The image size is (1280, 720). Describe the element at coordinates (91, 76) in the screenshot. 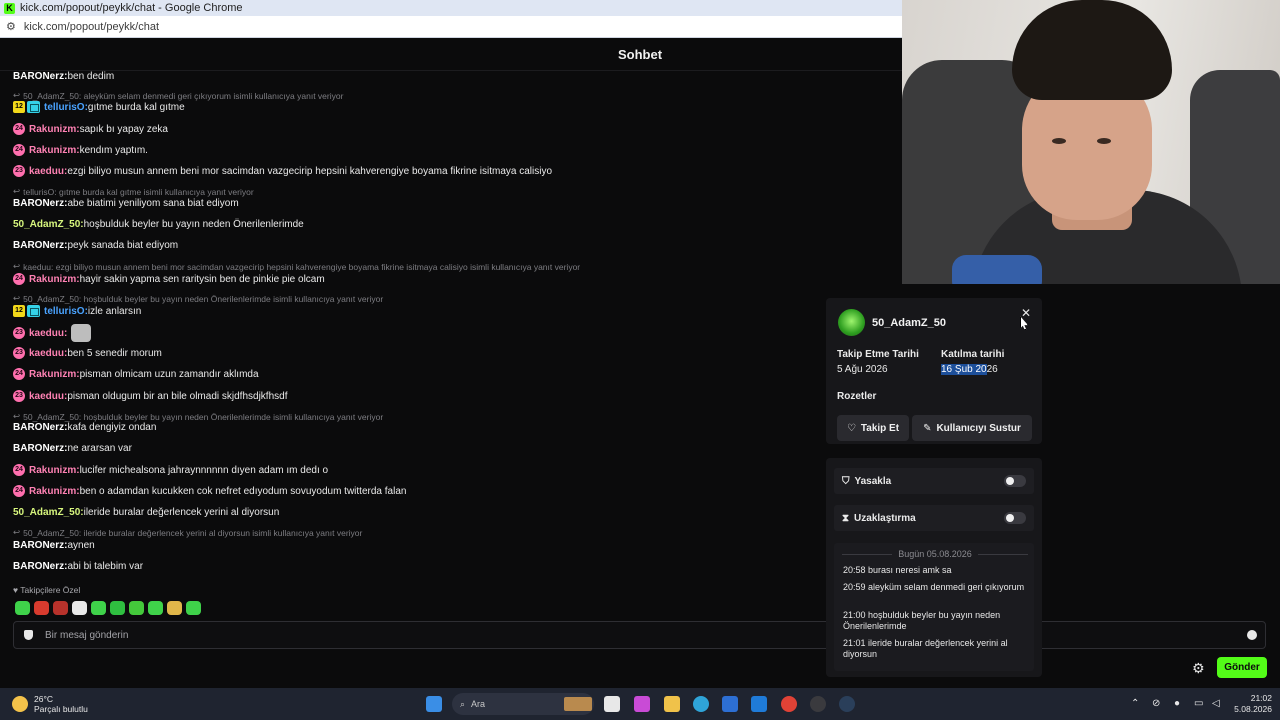

I see `message-text: ben dedim` at that location.